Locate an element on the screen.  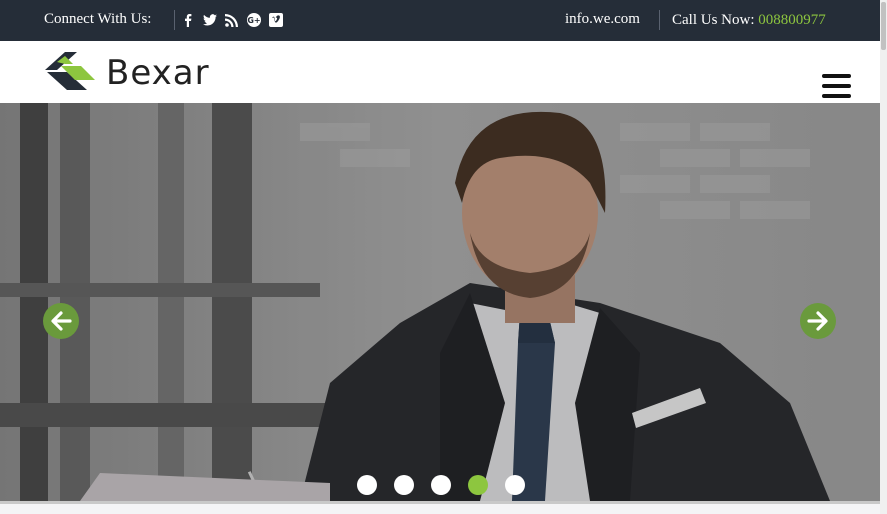
rss-icon is located at coordinates (232, 20).